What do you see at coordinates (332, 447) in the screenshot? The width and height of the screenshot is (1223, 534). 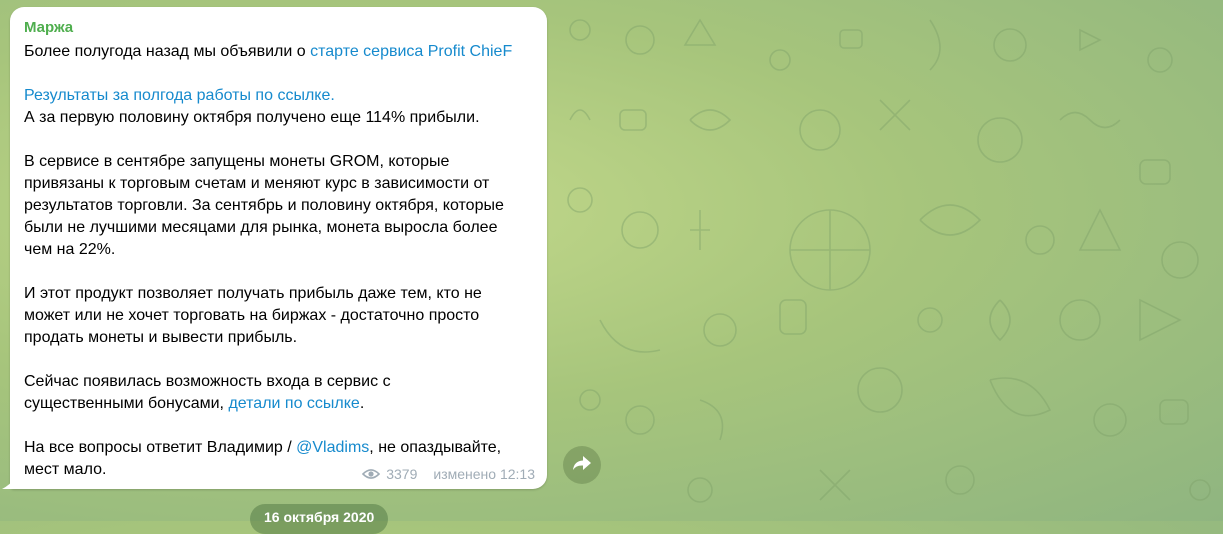 I see `mention-link: @Vladims` at bounding box center [332, 447].